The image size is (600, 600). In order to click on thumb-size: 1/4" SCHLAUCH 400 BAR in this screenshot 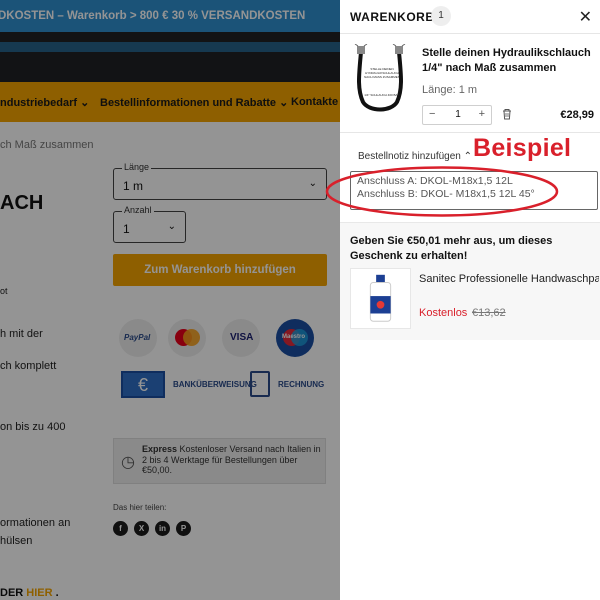, I will do `click(382, 95)`.